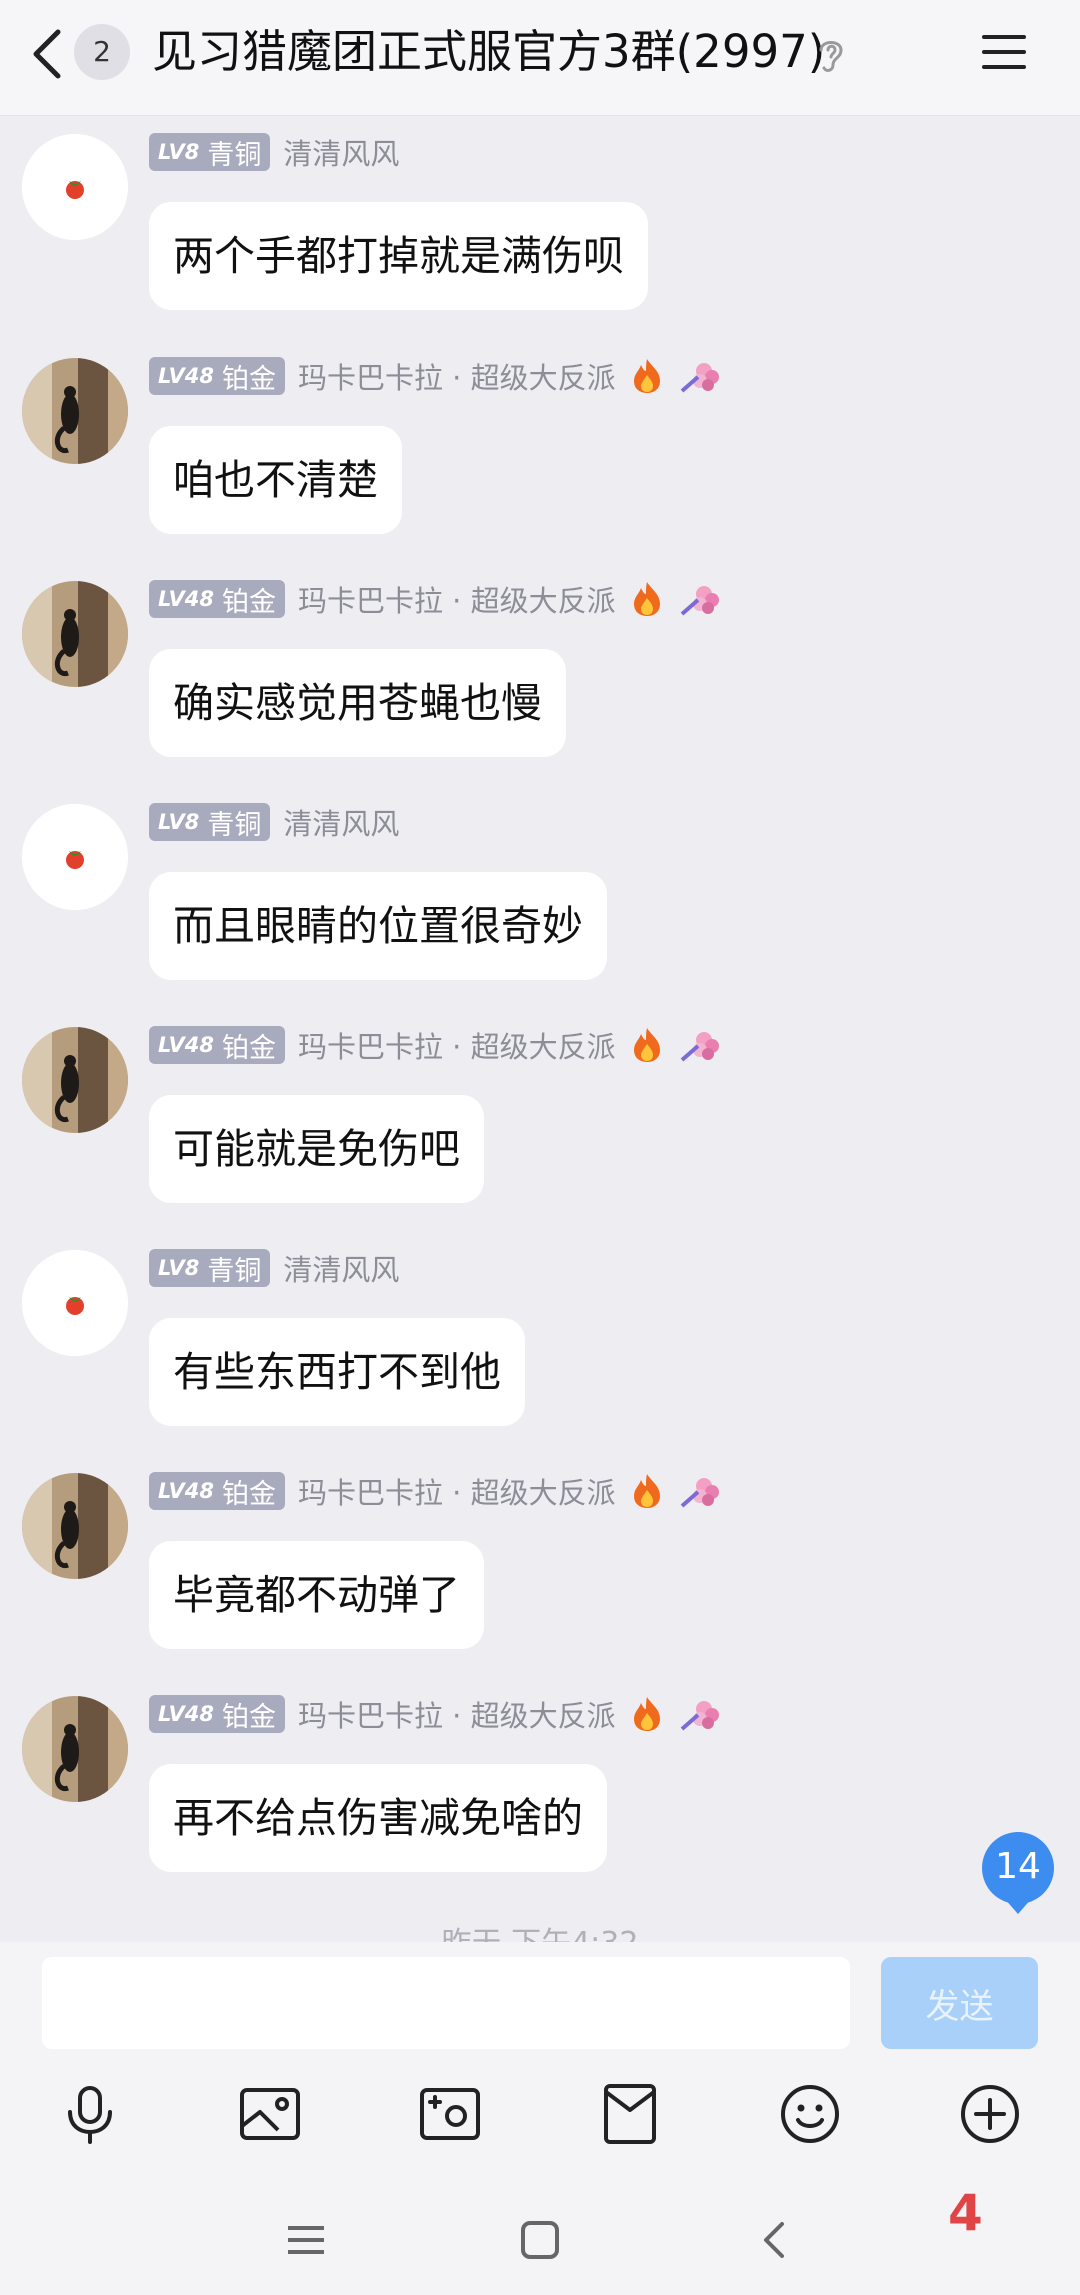 The image size is (1080, 2295). I want to click on nav-menu-button, so click(306, 2240).